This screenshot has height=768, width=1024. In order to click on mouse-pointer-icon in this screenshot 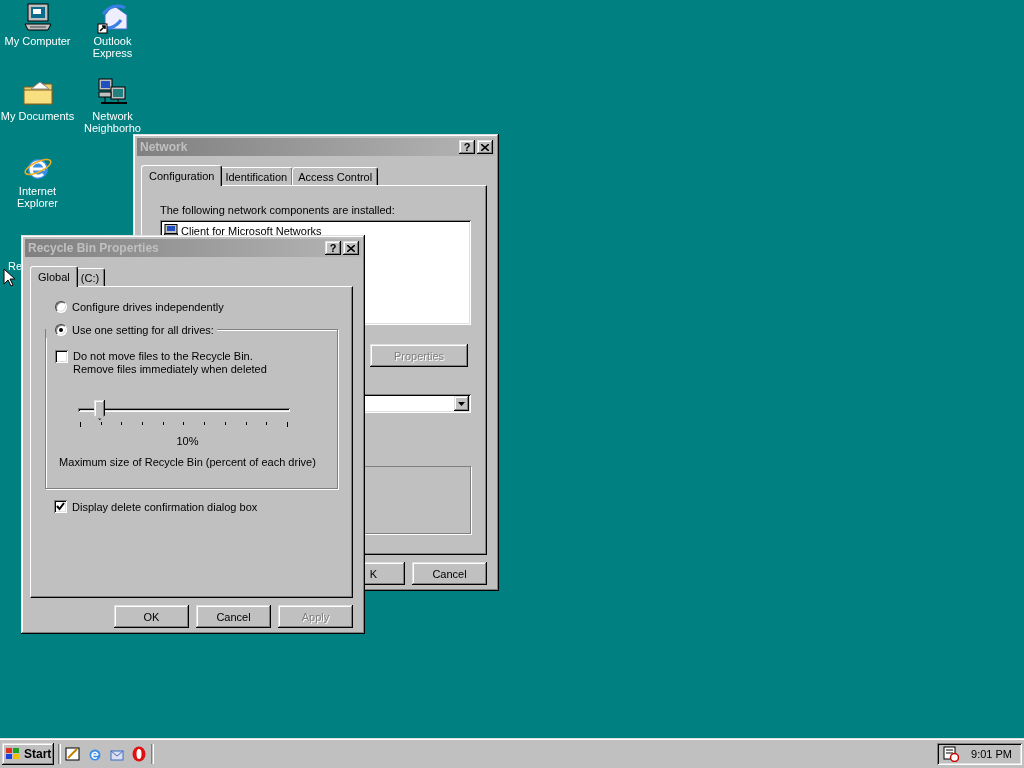, I will do `click(9, 277)`.